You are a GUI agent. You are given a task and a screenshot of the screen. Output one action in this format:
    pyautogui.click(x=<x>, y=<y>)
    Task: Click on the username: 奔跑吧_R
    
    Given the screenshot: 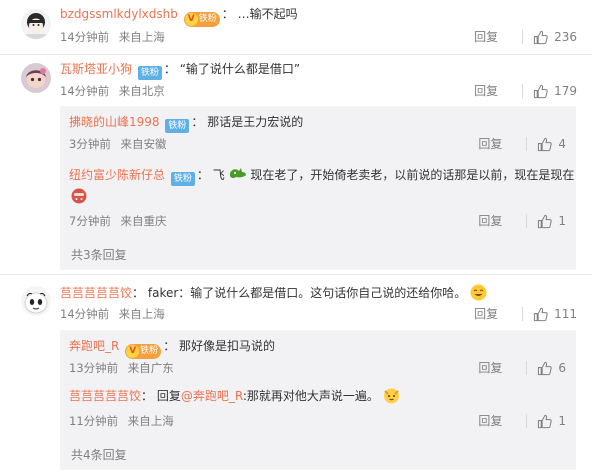 What is the action you would take?
    pyautogui.click(x=94, y=346)
    